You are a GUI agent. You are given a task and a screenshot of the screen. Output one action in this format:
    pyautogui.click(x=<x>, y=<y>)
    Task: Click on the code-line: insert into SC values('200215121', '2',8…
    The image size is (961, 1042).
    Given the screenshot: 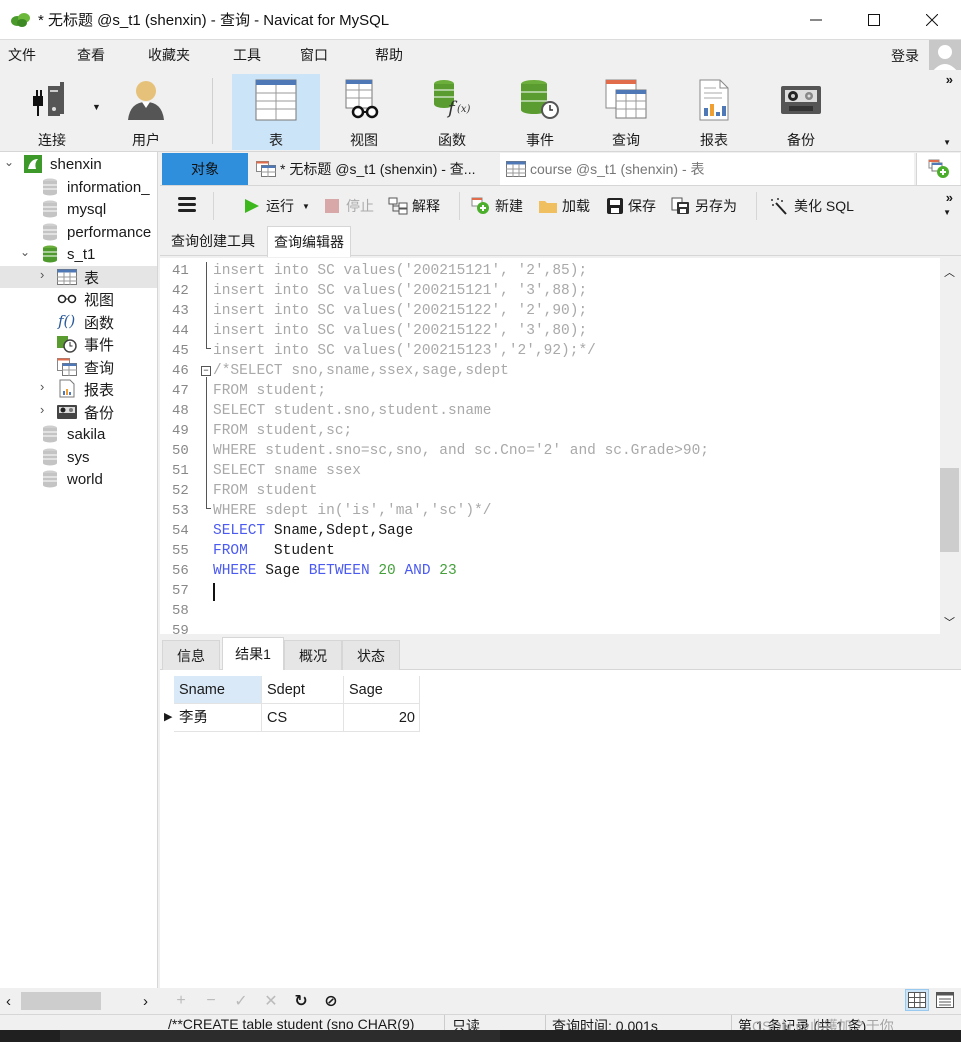 What is the action you would take?
    pyautogui.click(x=400, y=271)
    